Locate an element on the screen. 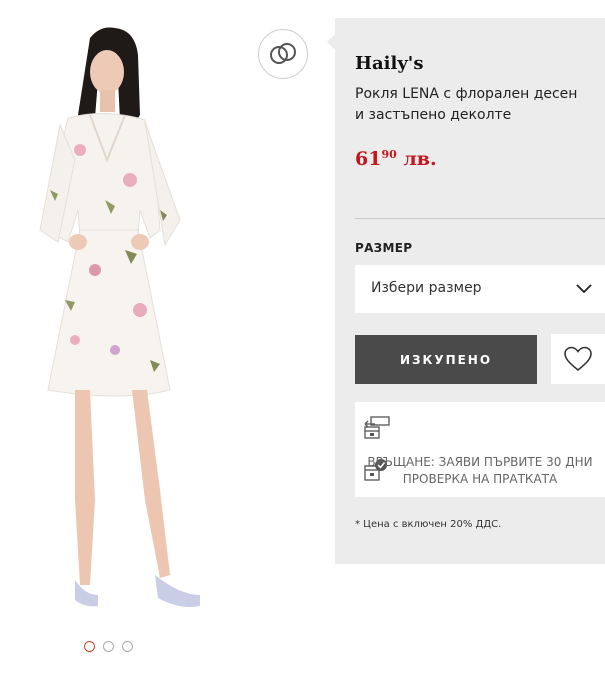 This screenshot has width=605, height=699. price-currency: лв. is located at coordinates (420, 159).